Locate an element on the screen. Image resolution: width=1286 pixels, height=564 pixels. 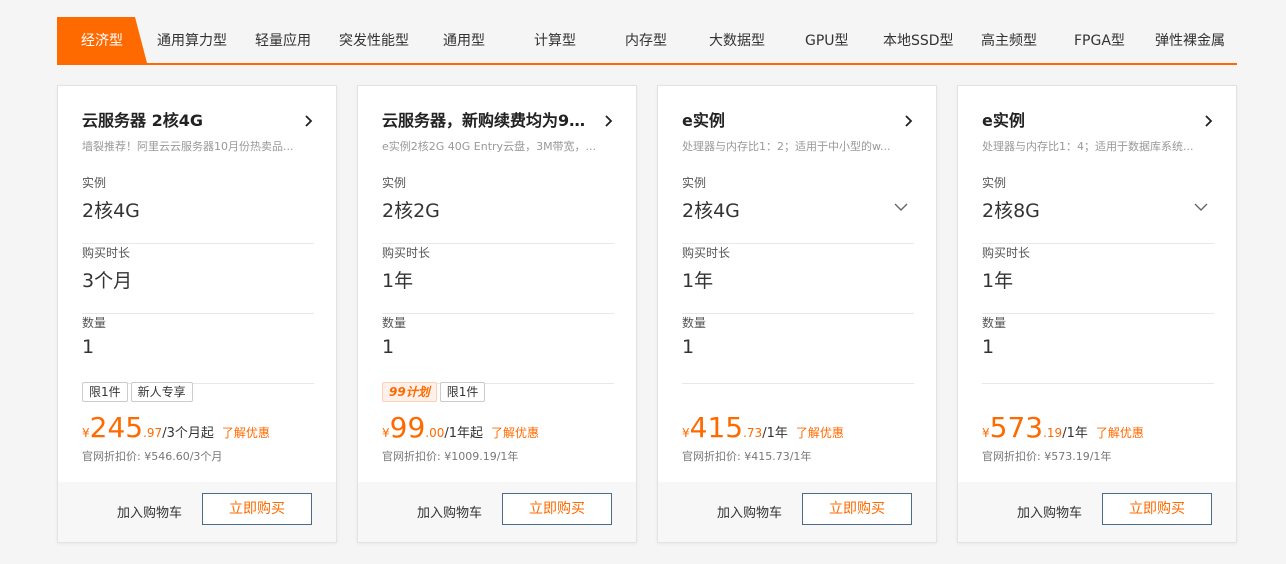
tag-list: 限1件 新人专享 is located at coordinates (139, 393).